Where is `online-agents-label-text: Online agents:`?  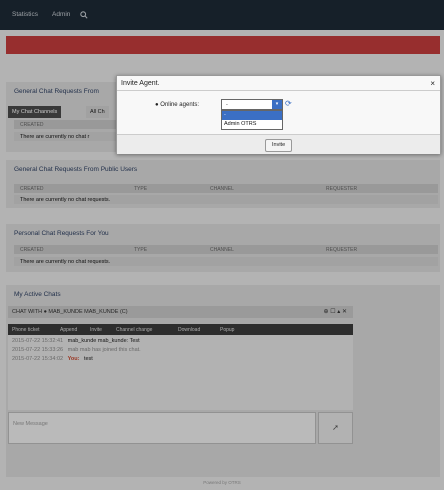 online-agents-label-text: Online agents: is located at coordinates (179, 105).